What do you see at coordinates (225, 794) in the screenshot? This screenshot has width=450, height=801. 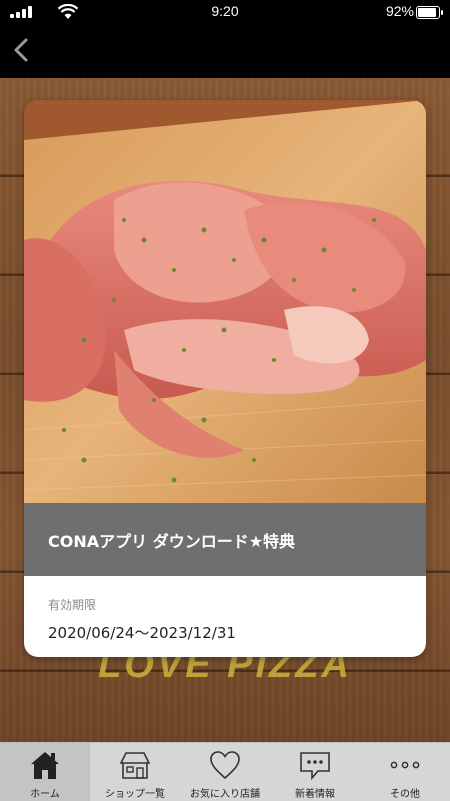 I see `tab-favorite-shops-label: お気に入り店舗` at bounding box center [225, 794].